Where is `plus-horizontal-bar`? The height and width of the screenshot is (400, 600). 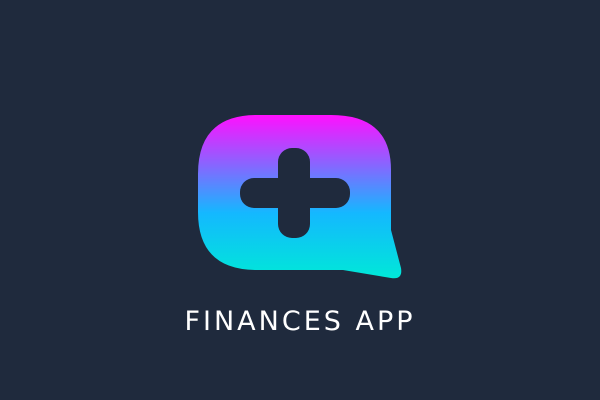 plus-horizontal-bar is located at coordinates (295, 193).